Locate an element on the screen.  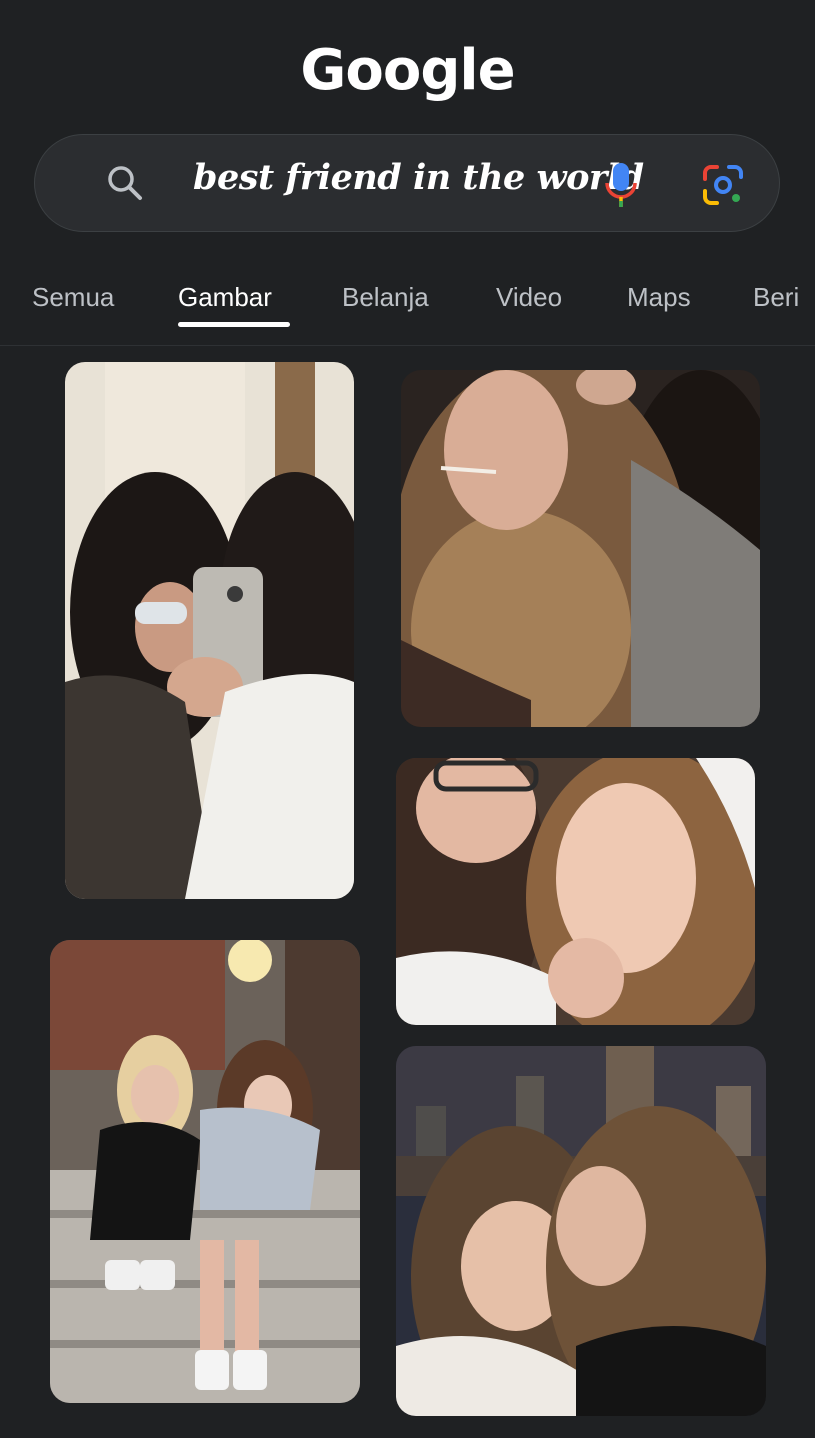
search-tabs: Semua Gambar Belanja Video Maps Beri is located at coordinates (407, 302).